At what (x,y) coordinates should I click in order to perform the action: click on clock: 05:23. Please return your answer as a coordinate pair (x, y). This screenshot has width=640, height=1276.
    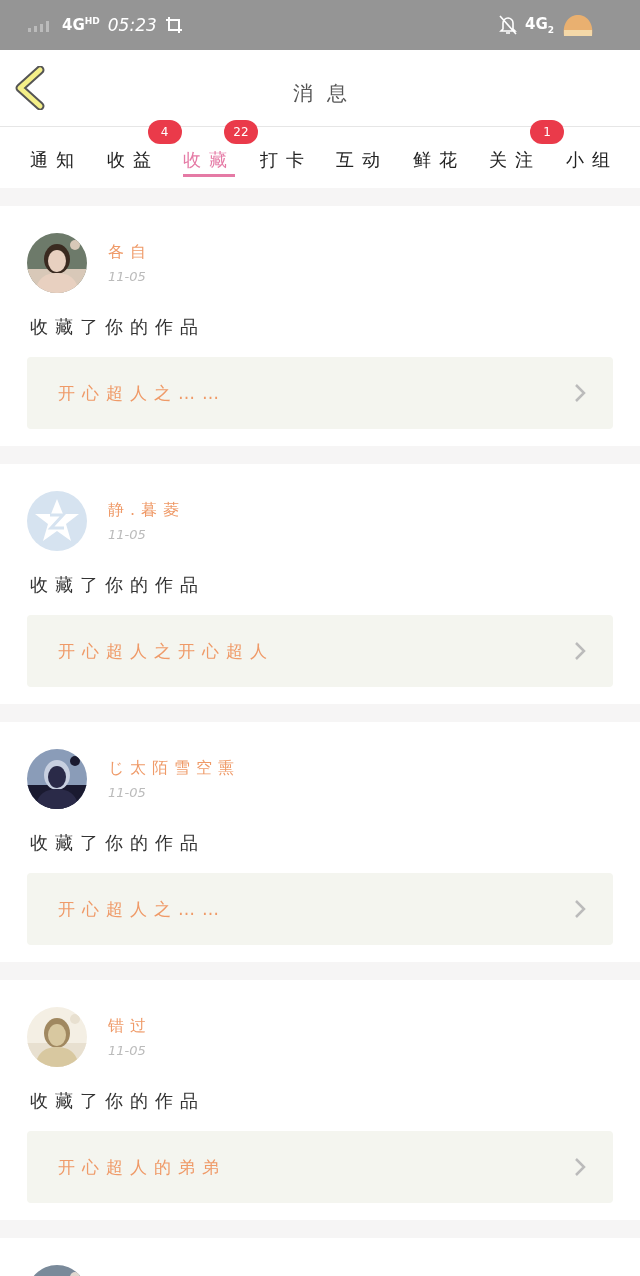
    Looking at the image, I should click on (132, 25).